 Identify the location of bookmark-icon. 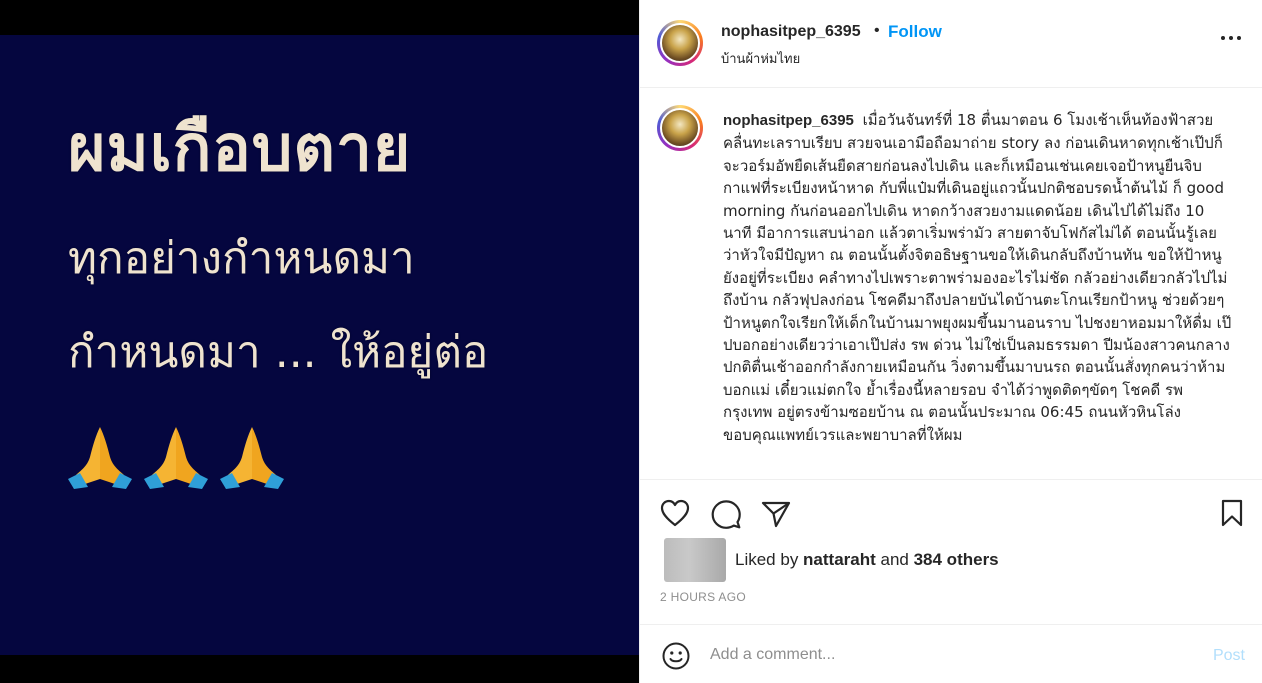
(1232, 513).